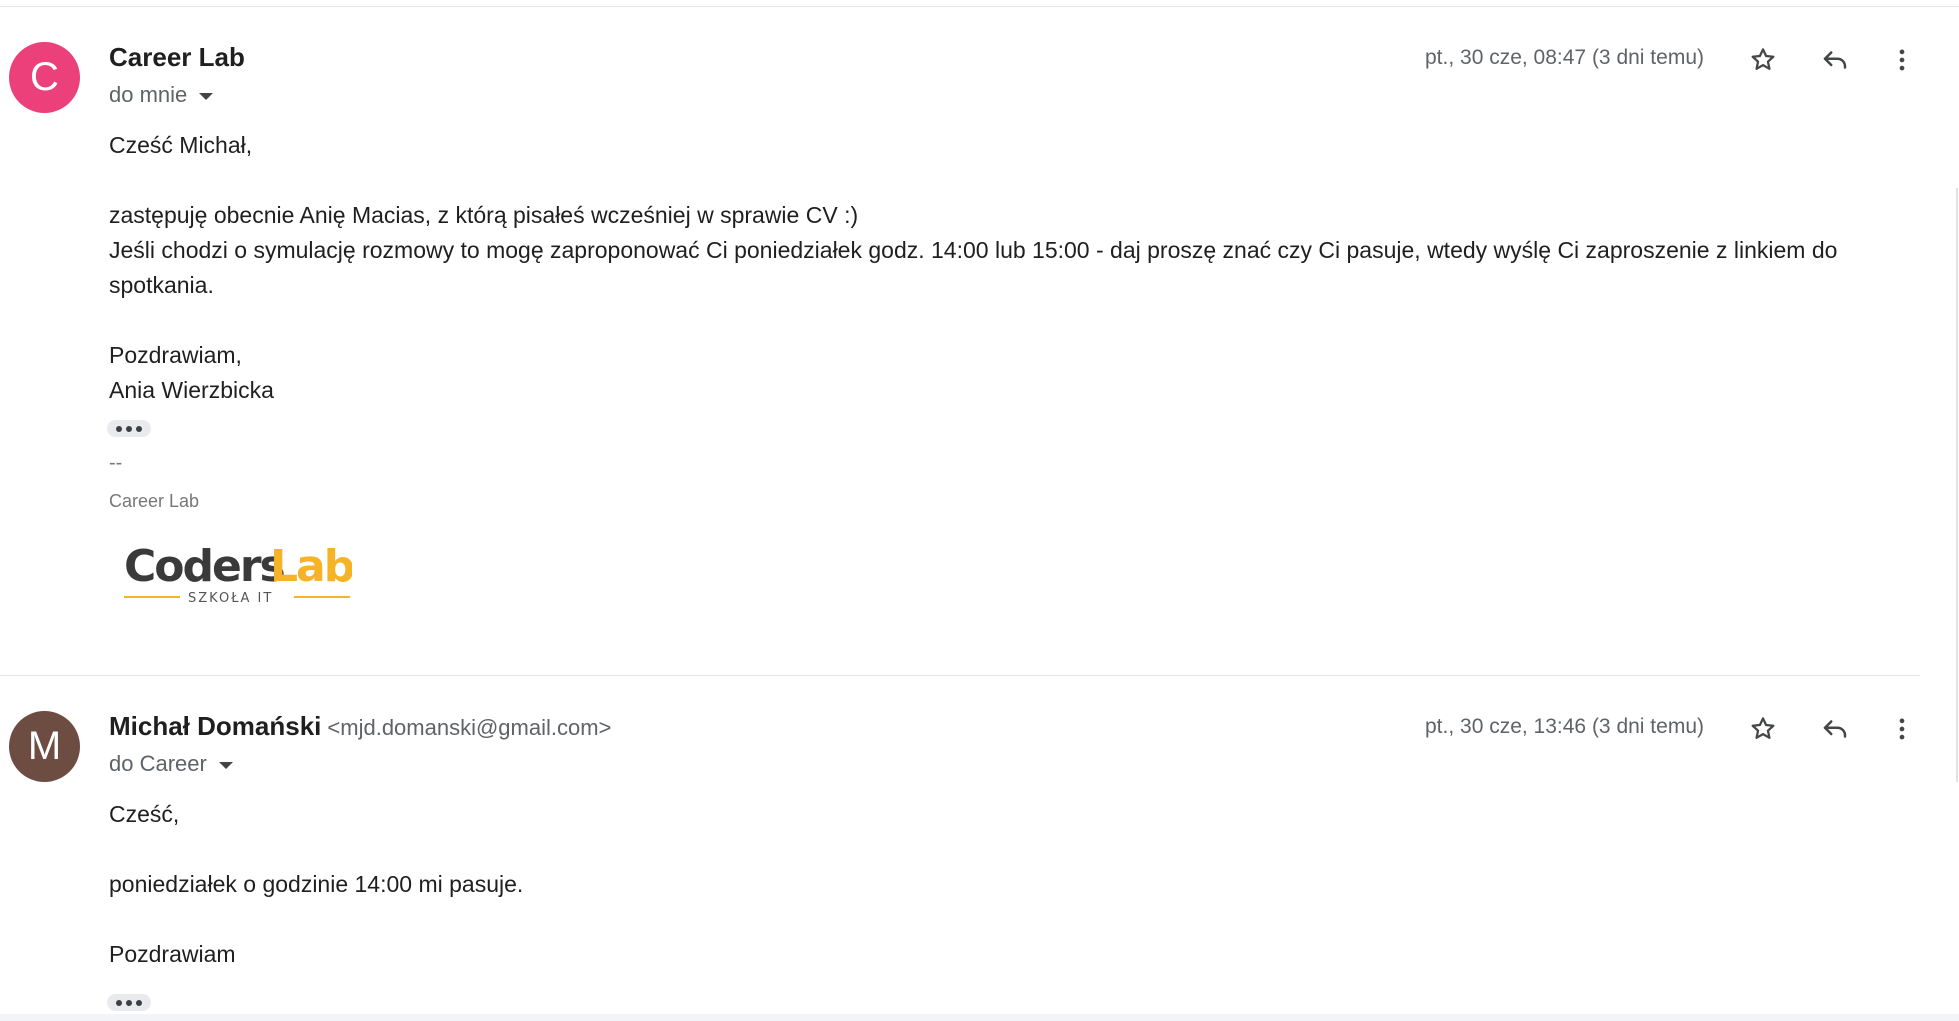 The width and height of the screenshot is (1959, 1021). I want to click on greeting: Cześć Michał,, so click(181, 145).